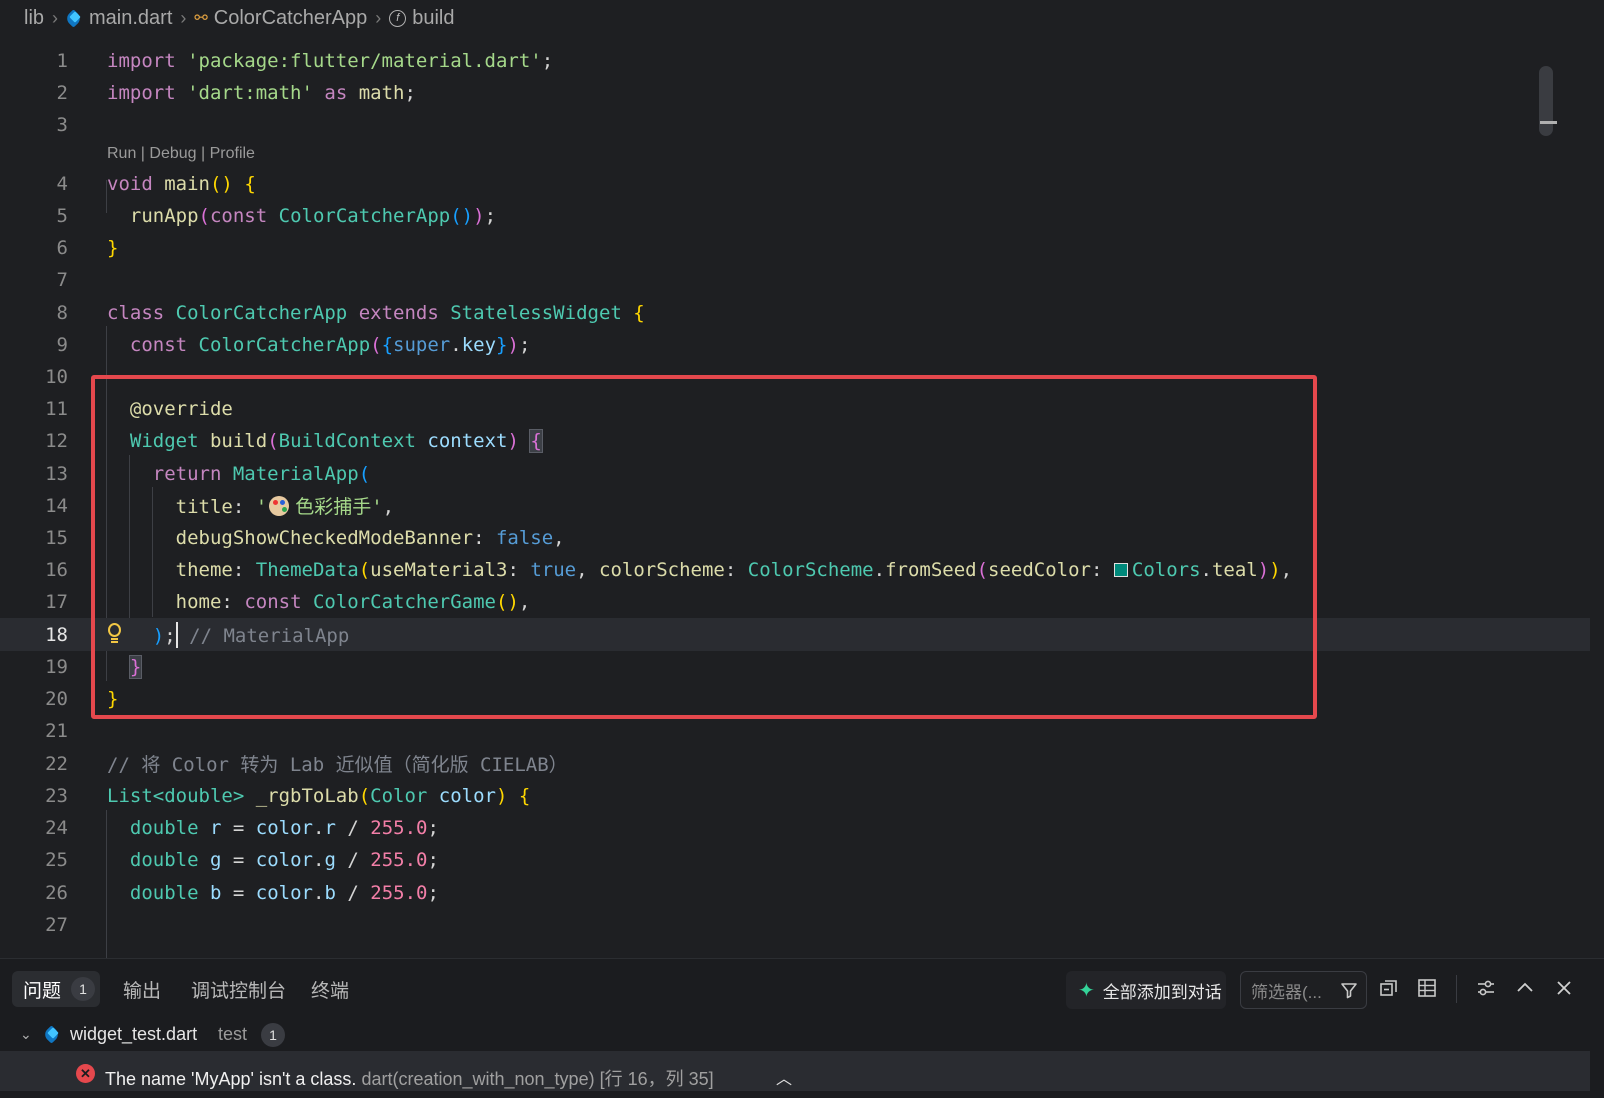 This screenshot has height=1098, width=1604. I want to click on line-number: 3, so click(62, 124).